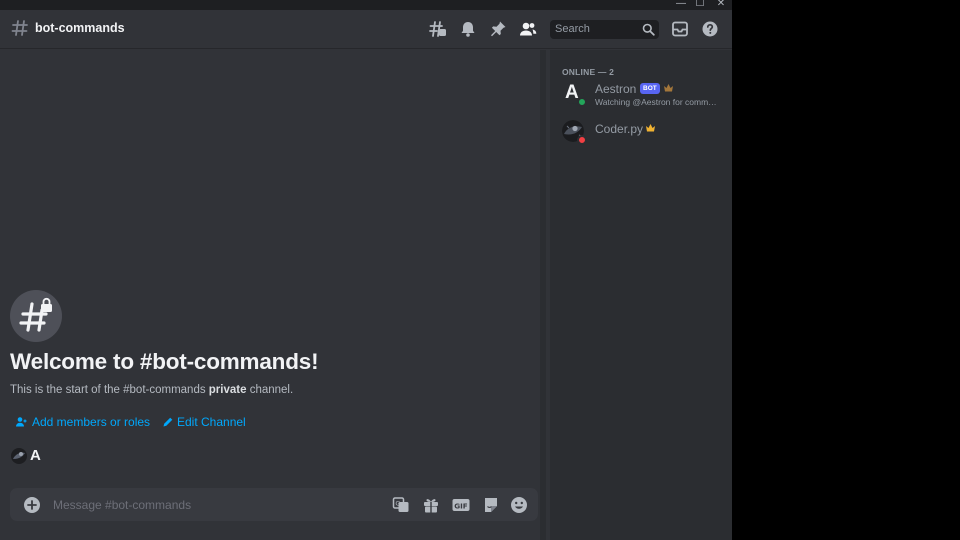 Image resolution: width=960 pixels, height=540 pixels. I want to click on emoji-icon, so click(519, 505).